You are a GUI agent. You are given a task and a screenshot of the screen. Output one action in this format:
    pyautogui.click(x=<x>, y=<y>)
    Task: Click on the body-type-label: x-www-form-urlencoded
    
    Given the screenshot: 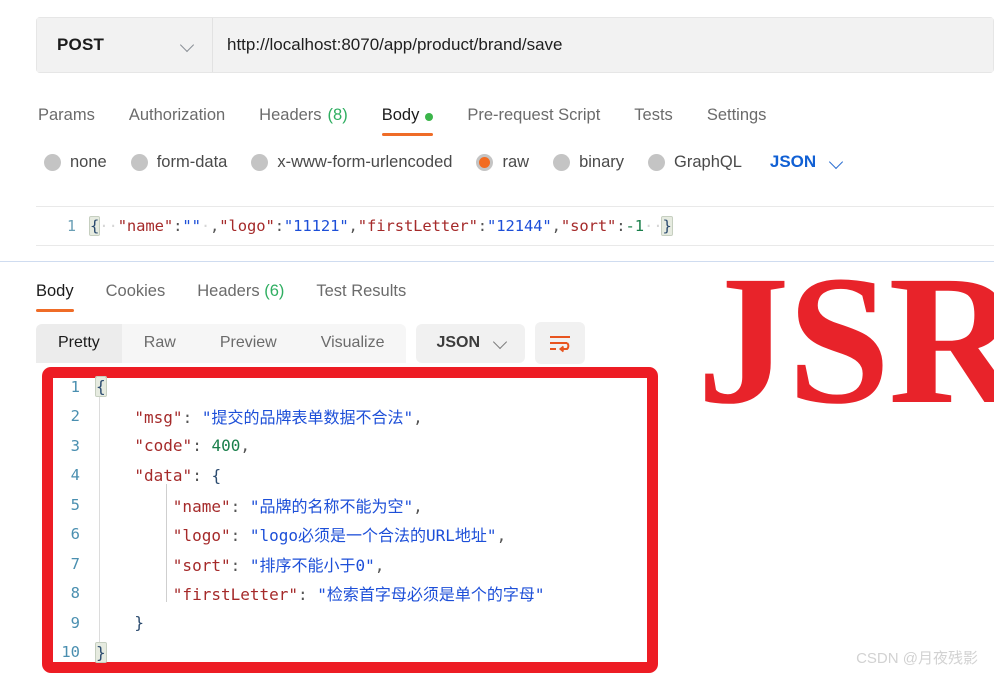 What is the action you would take?
    pyautogui.click(x=365, y=161)
    